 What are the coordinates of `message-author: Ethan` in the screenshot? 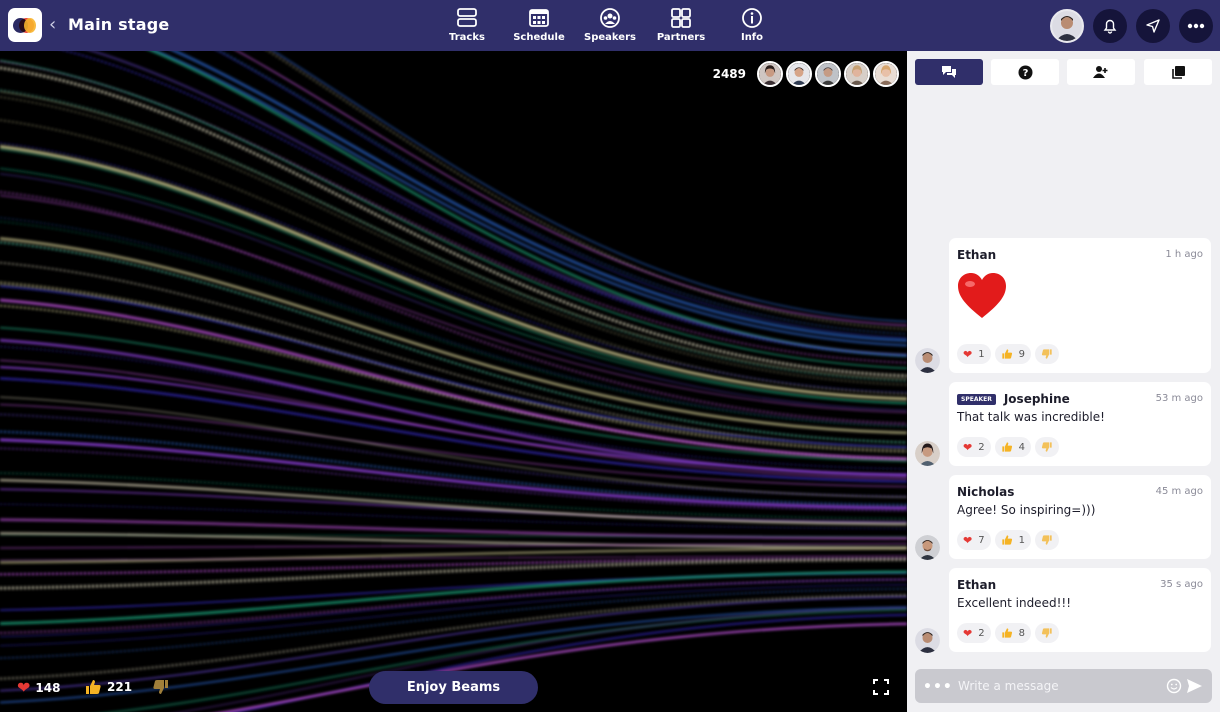 It's located at (977, 255).